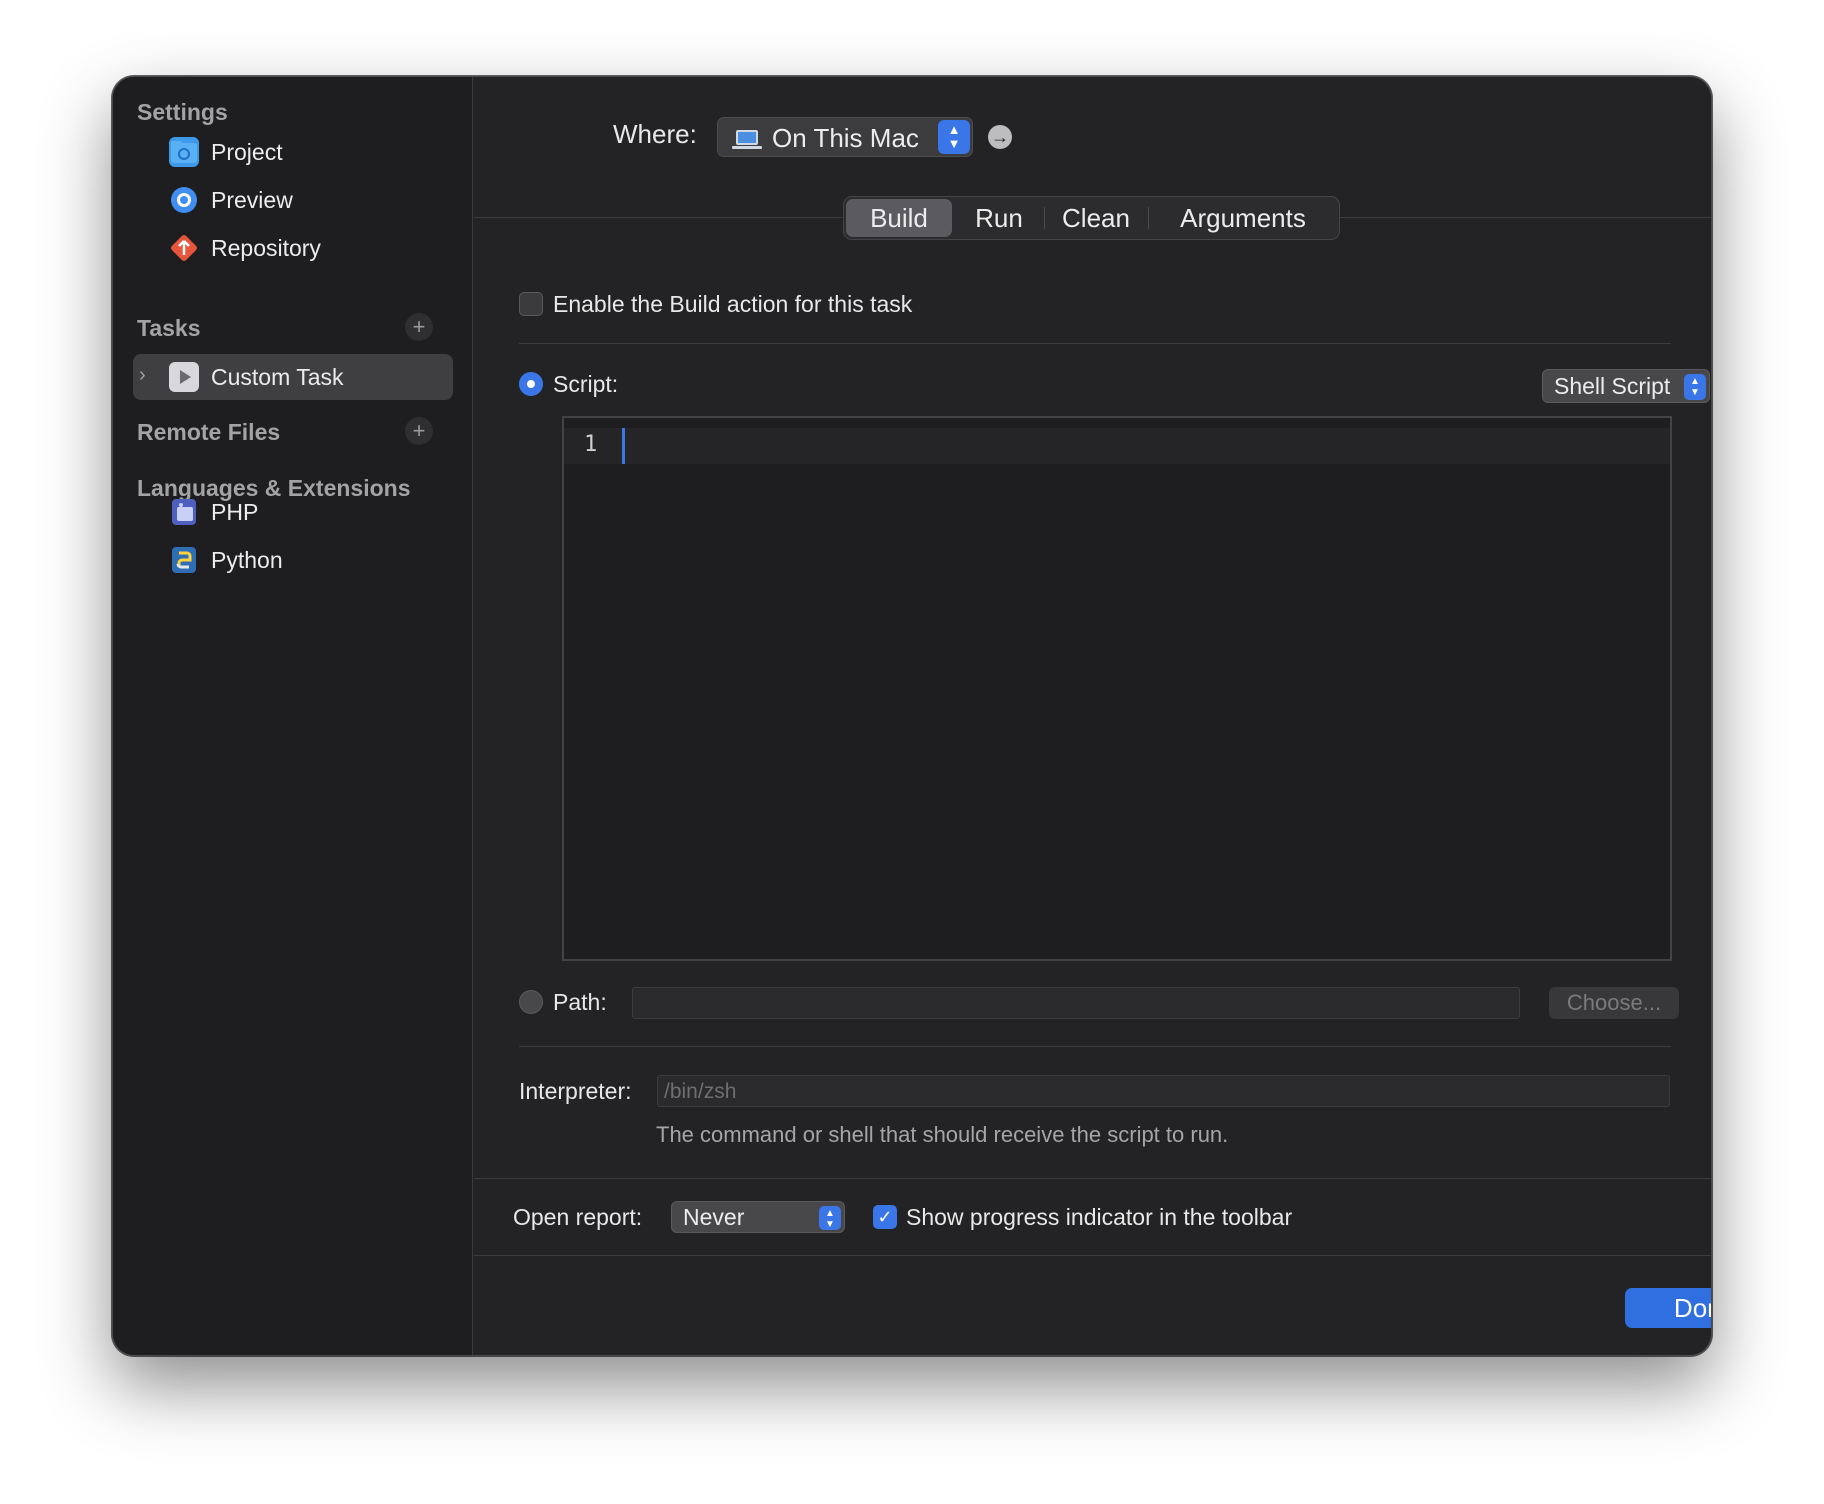 This screenshot has width=1824, height=1504. What do you see at coordinates (184, 248) in the screenshot?
I see `git-icon` at bounding box center [184, 248].